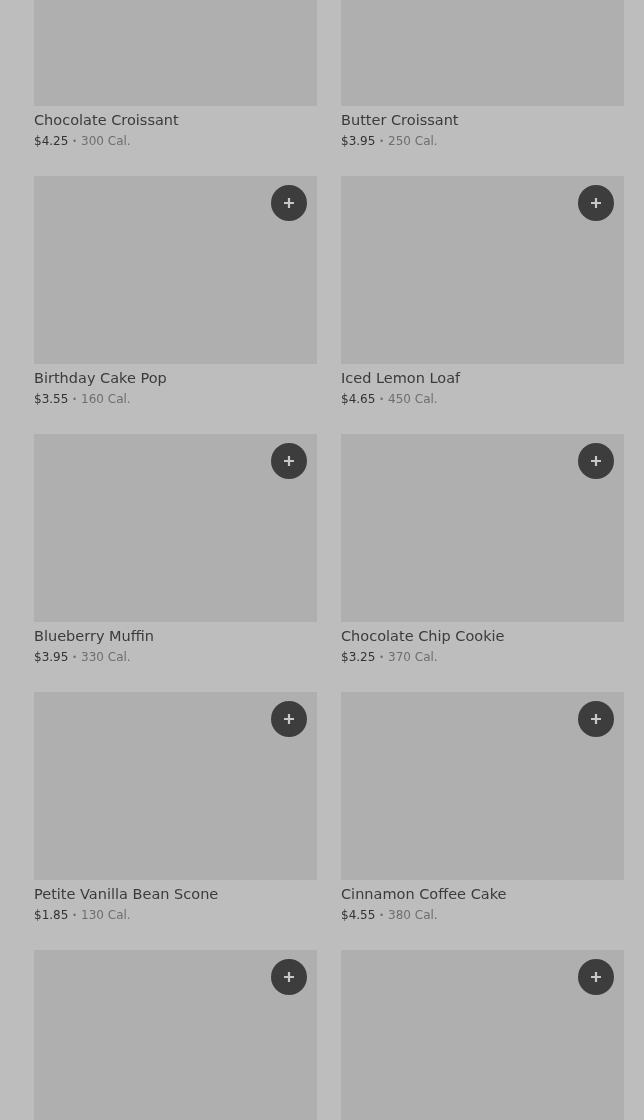  What do you see at coordinates (51, 141) in the screenshot?
I see `product-price: $4.25` at bounding box center [51, 141].